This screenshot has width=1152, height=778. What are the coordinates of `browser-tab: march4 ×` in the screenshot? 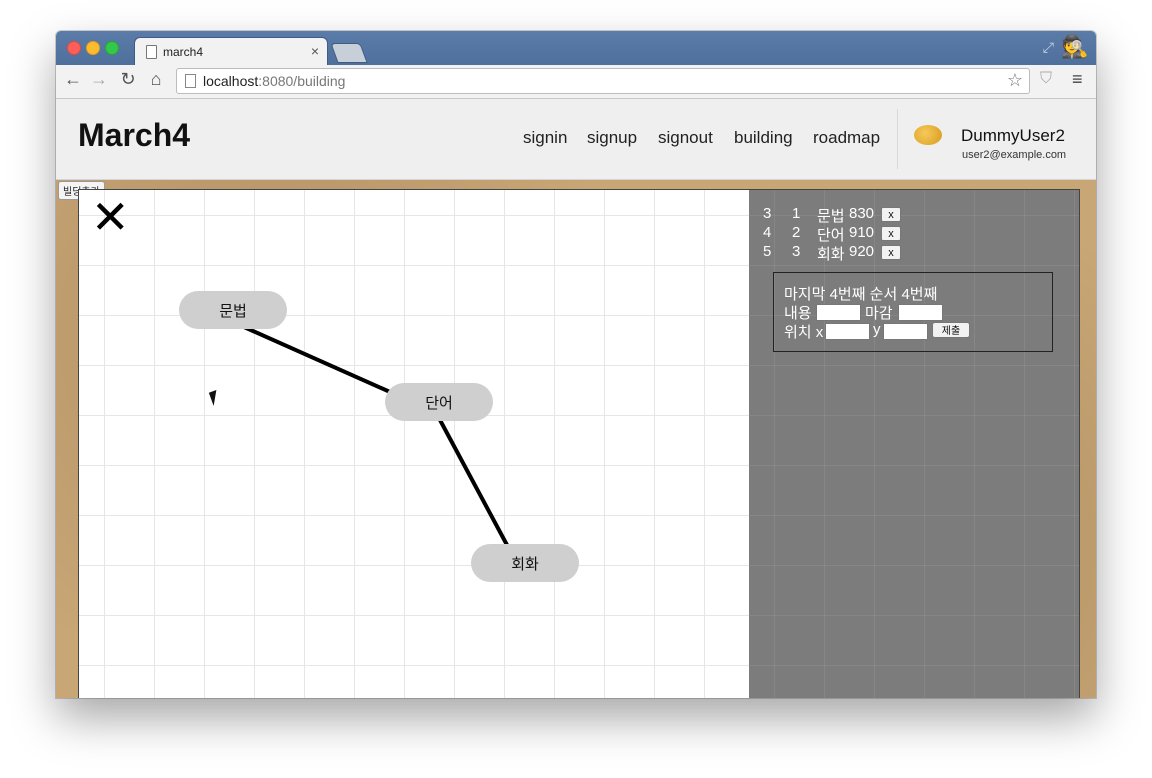 It's located at (231, 51).